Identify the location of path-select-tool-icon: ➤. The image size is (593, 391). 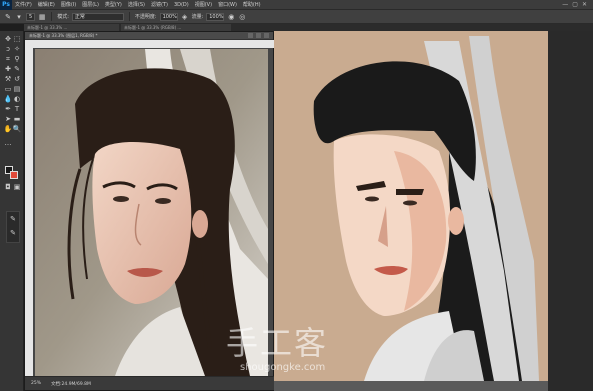
(8, 119).